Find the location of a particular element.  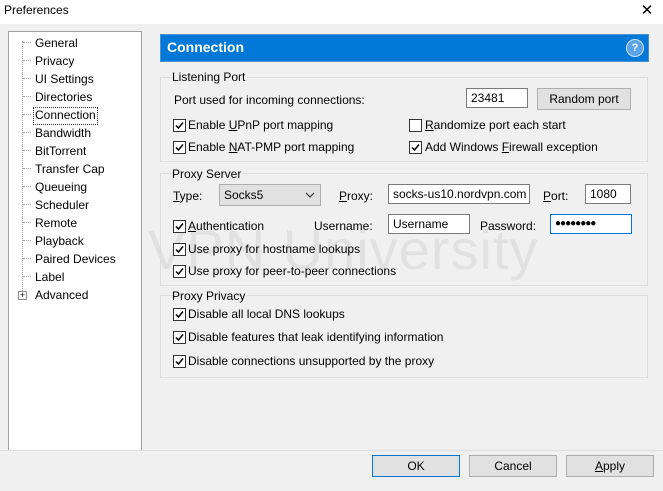

hostname-lookups-checkbox is located at coordinates (179, 249).